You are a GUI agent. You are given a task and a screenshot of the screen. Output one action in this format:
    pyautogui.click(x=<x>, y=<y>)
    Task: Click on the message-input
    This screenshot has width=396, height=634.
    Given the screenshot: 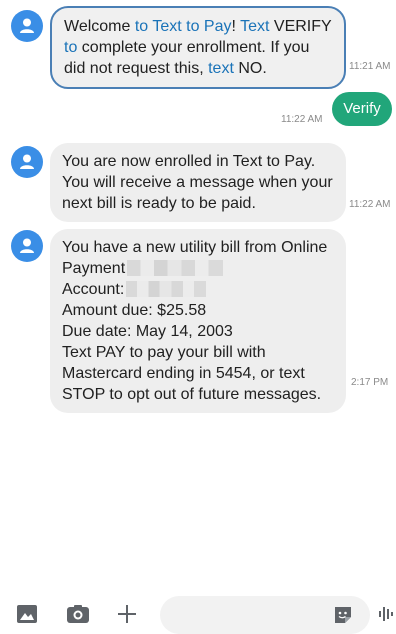 What is the action you would take?
    pyautogui.click(x=265, y=615)
    